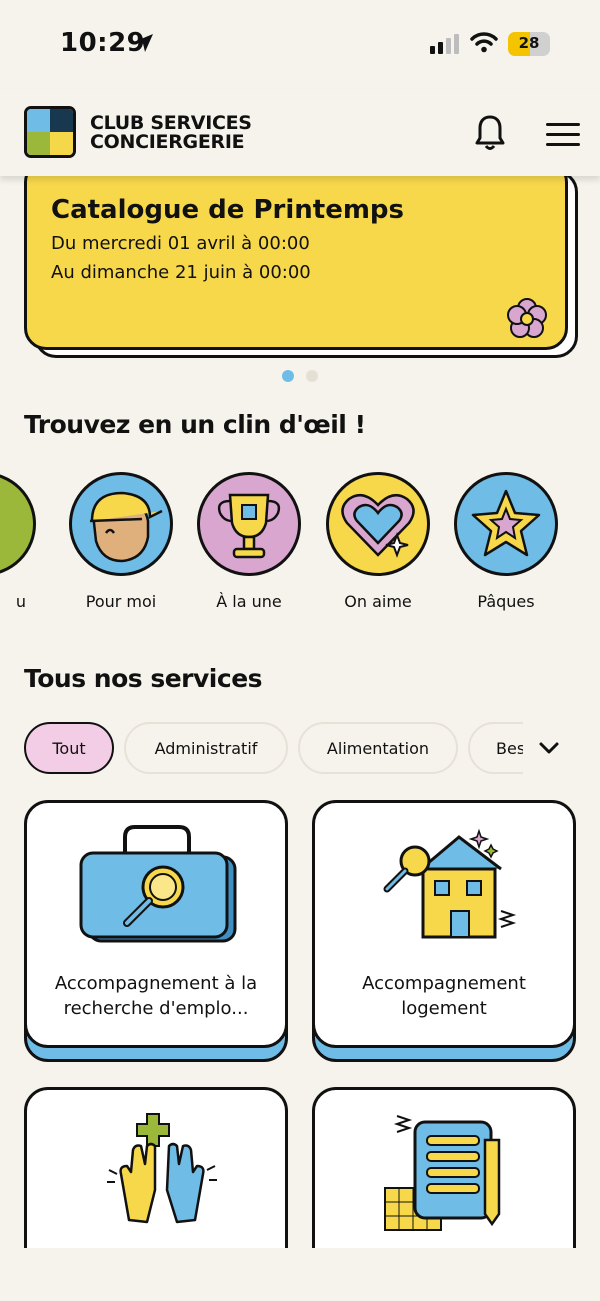 The height and width of the screenshot is (1301, 600). Describe the element at coordinates (181, 272) in the screenshot. I see `banner-end-date: Au dimanche 21 juin à 00:00` at that location.